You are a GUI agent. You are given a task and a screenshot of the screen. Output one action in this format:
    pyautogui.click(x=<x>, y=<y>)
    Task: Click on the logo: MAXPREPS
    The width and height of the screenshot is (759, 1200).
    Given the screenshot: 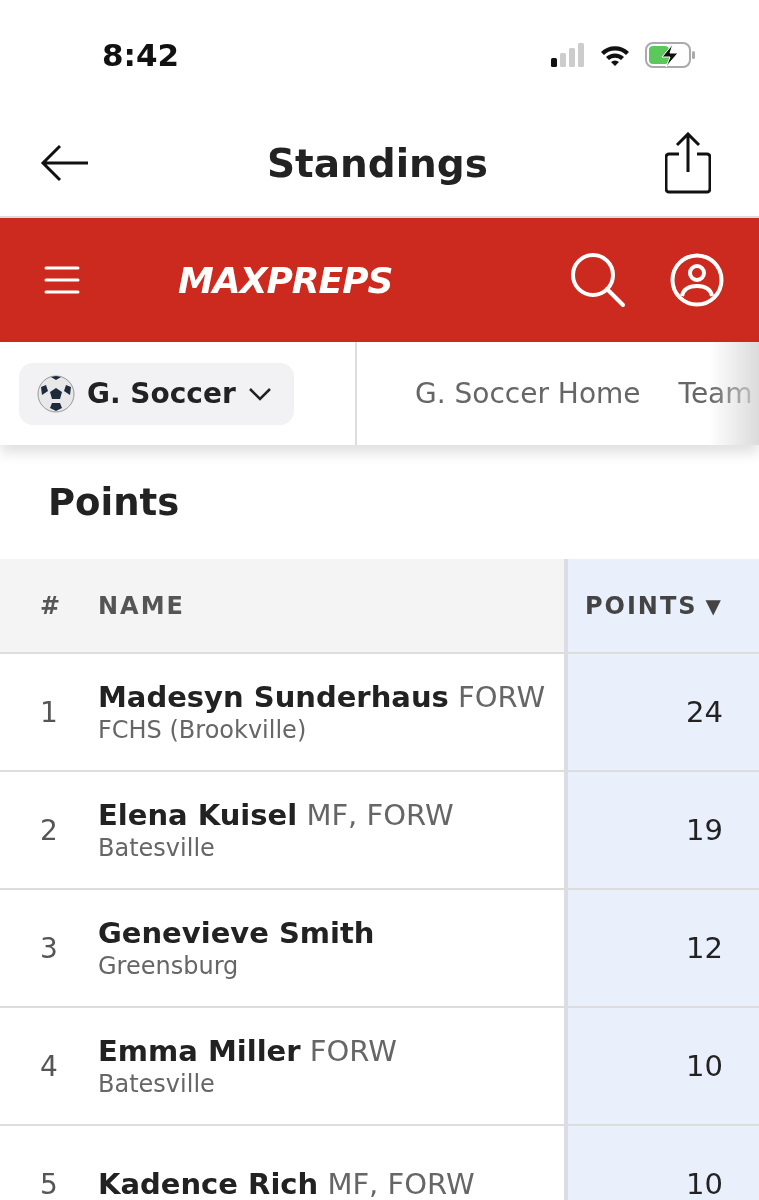 What is the action you would take?
    pyautogui.click(x=285, y=280)
    